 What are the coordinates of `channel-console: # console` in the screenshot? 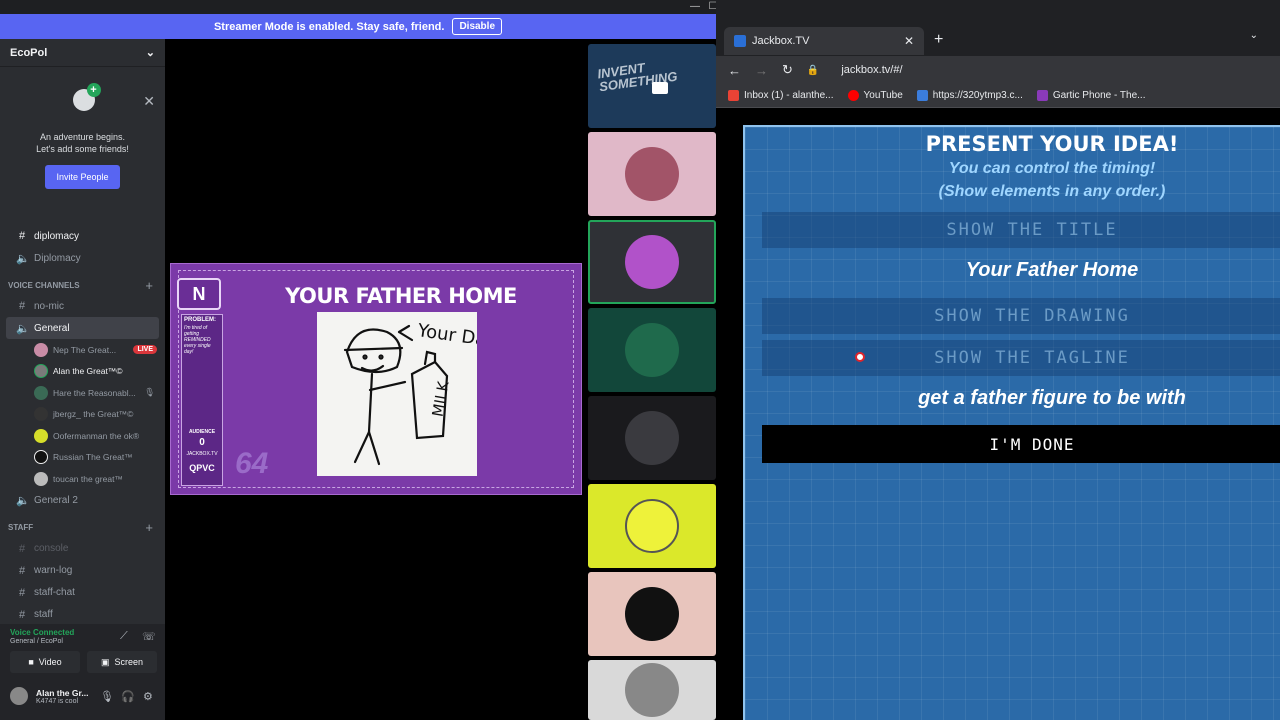 It's located at (82, 549).